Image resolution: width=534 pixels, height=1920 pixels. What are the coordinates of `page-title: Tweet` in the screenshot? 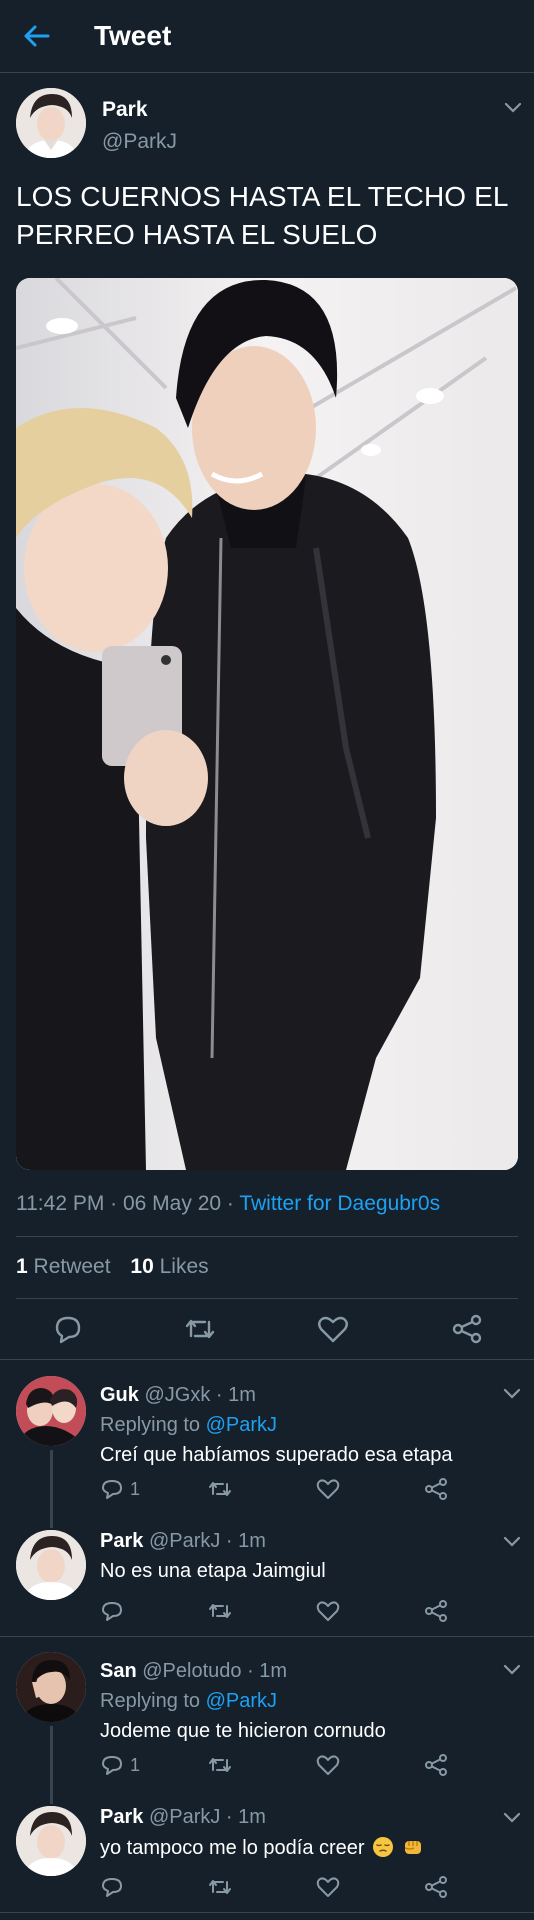 It's located at (133, 35).